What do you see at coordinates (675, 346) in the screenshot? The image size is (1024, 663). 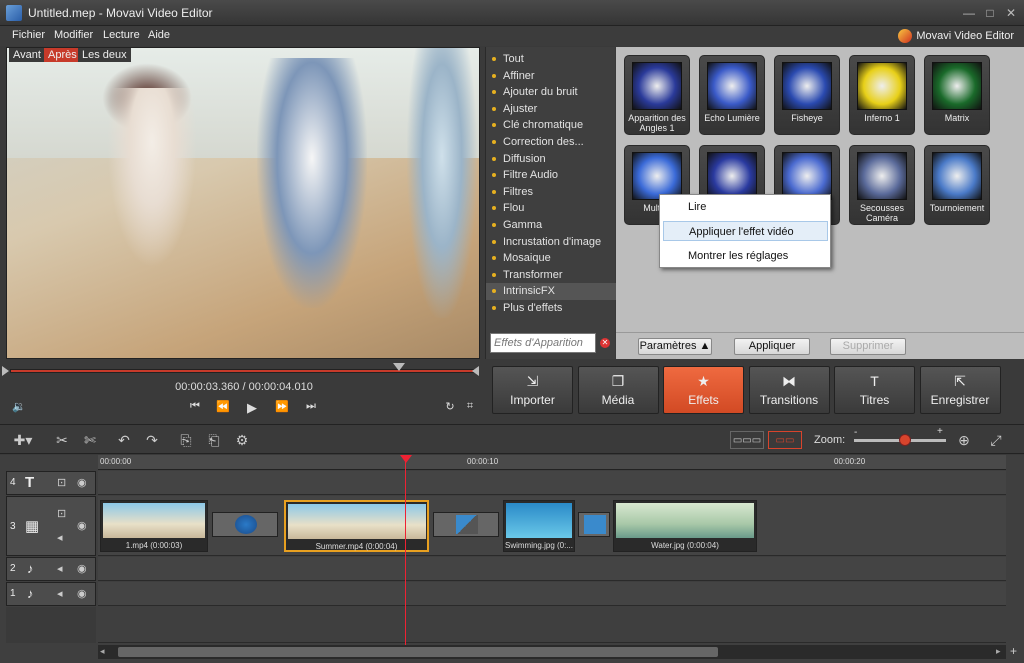 I see `parameters-button: Paramètres ▲` at bounding box center [675, 346].